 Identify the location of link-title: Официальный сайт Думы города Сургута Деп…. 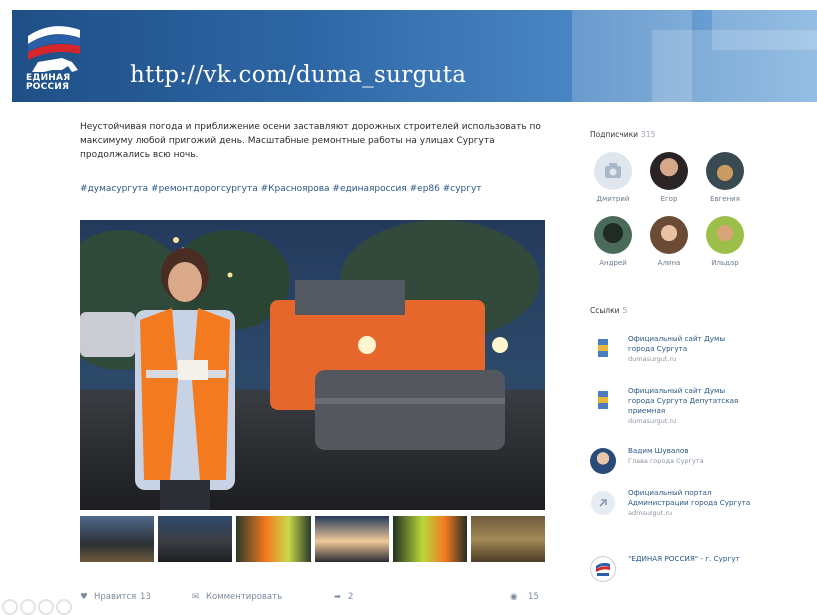
(690, 406).